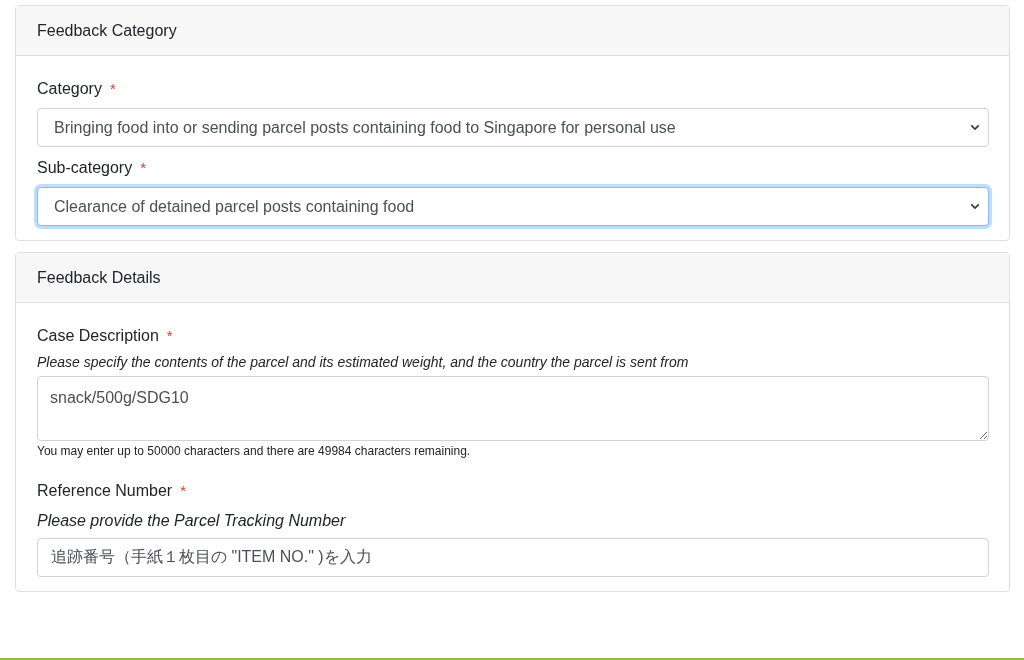 This screenshot has width=1024, height=660. What do you see at coordinates (85, 168) in the screenshot?
I see `field-label: Sub-category` at bounding box center [85, 168].